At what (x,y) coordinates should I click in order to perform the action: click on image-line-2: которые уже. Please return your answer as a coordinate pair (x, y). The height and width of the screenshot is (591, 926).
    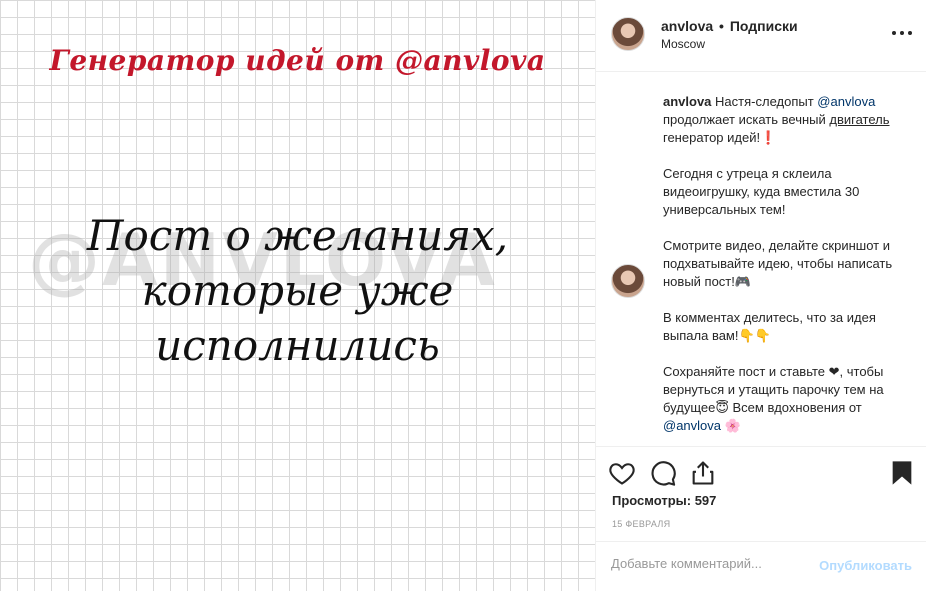
    Looking at the image, I should click on (297, 290).